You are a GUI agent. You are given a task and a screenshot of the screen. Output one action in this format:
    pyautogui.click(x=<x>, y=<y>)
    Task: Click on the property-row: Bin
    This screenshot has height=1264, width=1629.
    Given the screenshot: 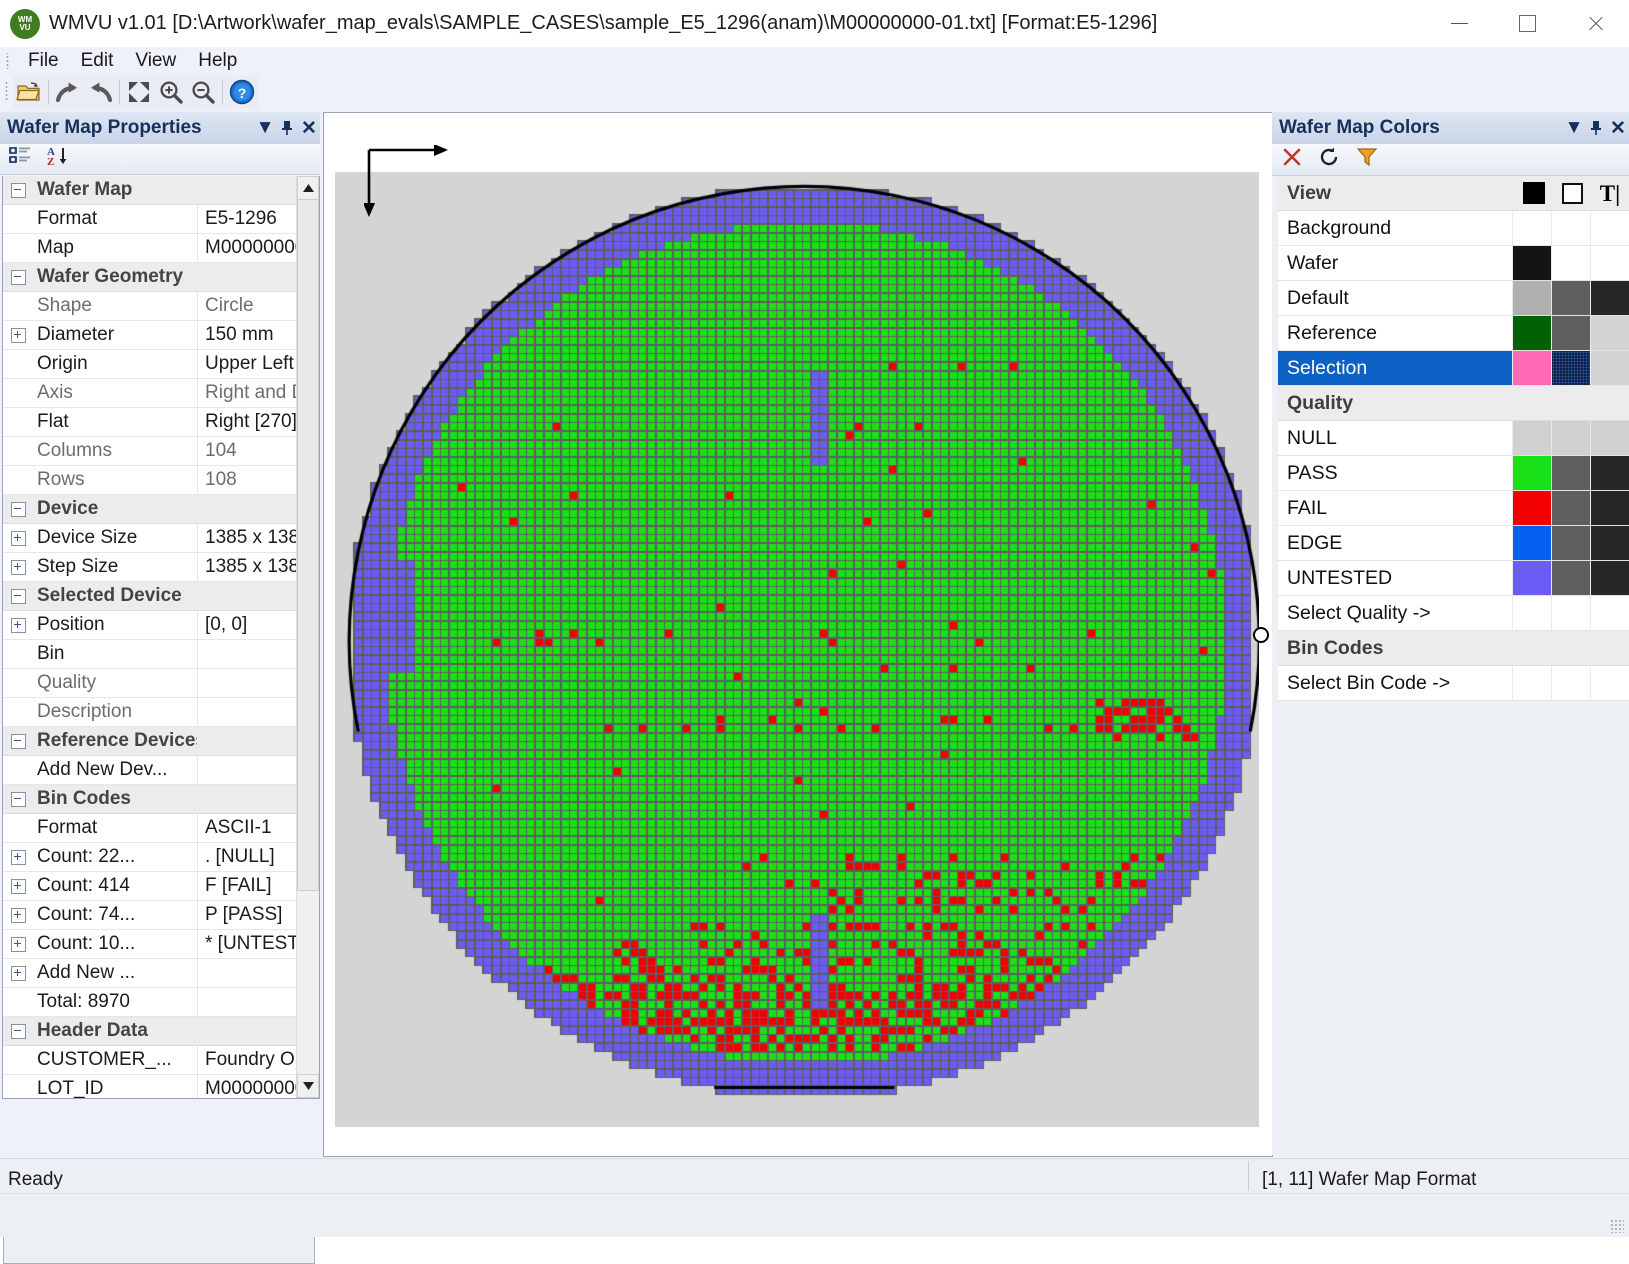 What is the action you would take?
    pyautogui.click(x=161, y=654)
    